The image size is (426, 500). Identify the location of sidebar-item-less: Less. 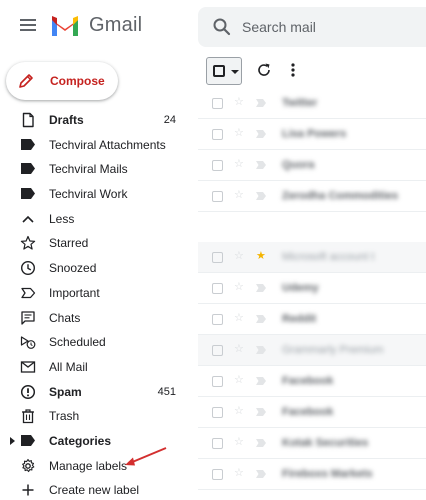
(95, 219).